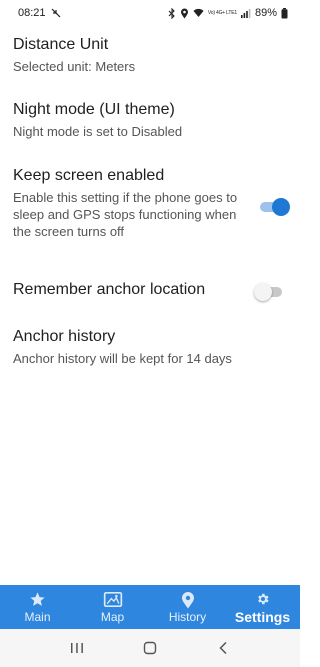 This screenshot has height=667, width=320. Describe the element at coordinates (113, 600) in the screenshot. I see `map-icon` at that location.